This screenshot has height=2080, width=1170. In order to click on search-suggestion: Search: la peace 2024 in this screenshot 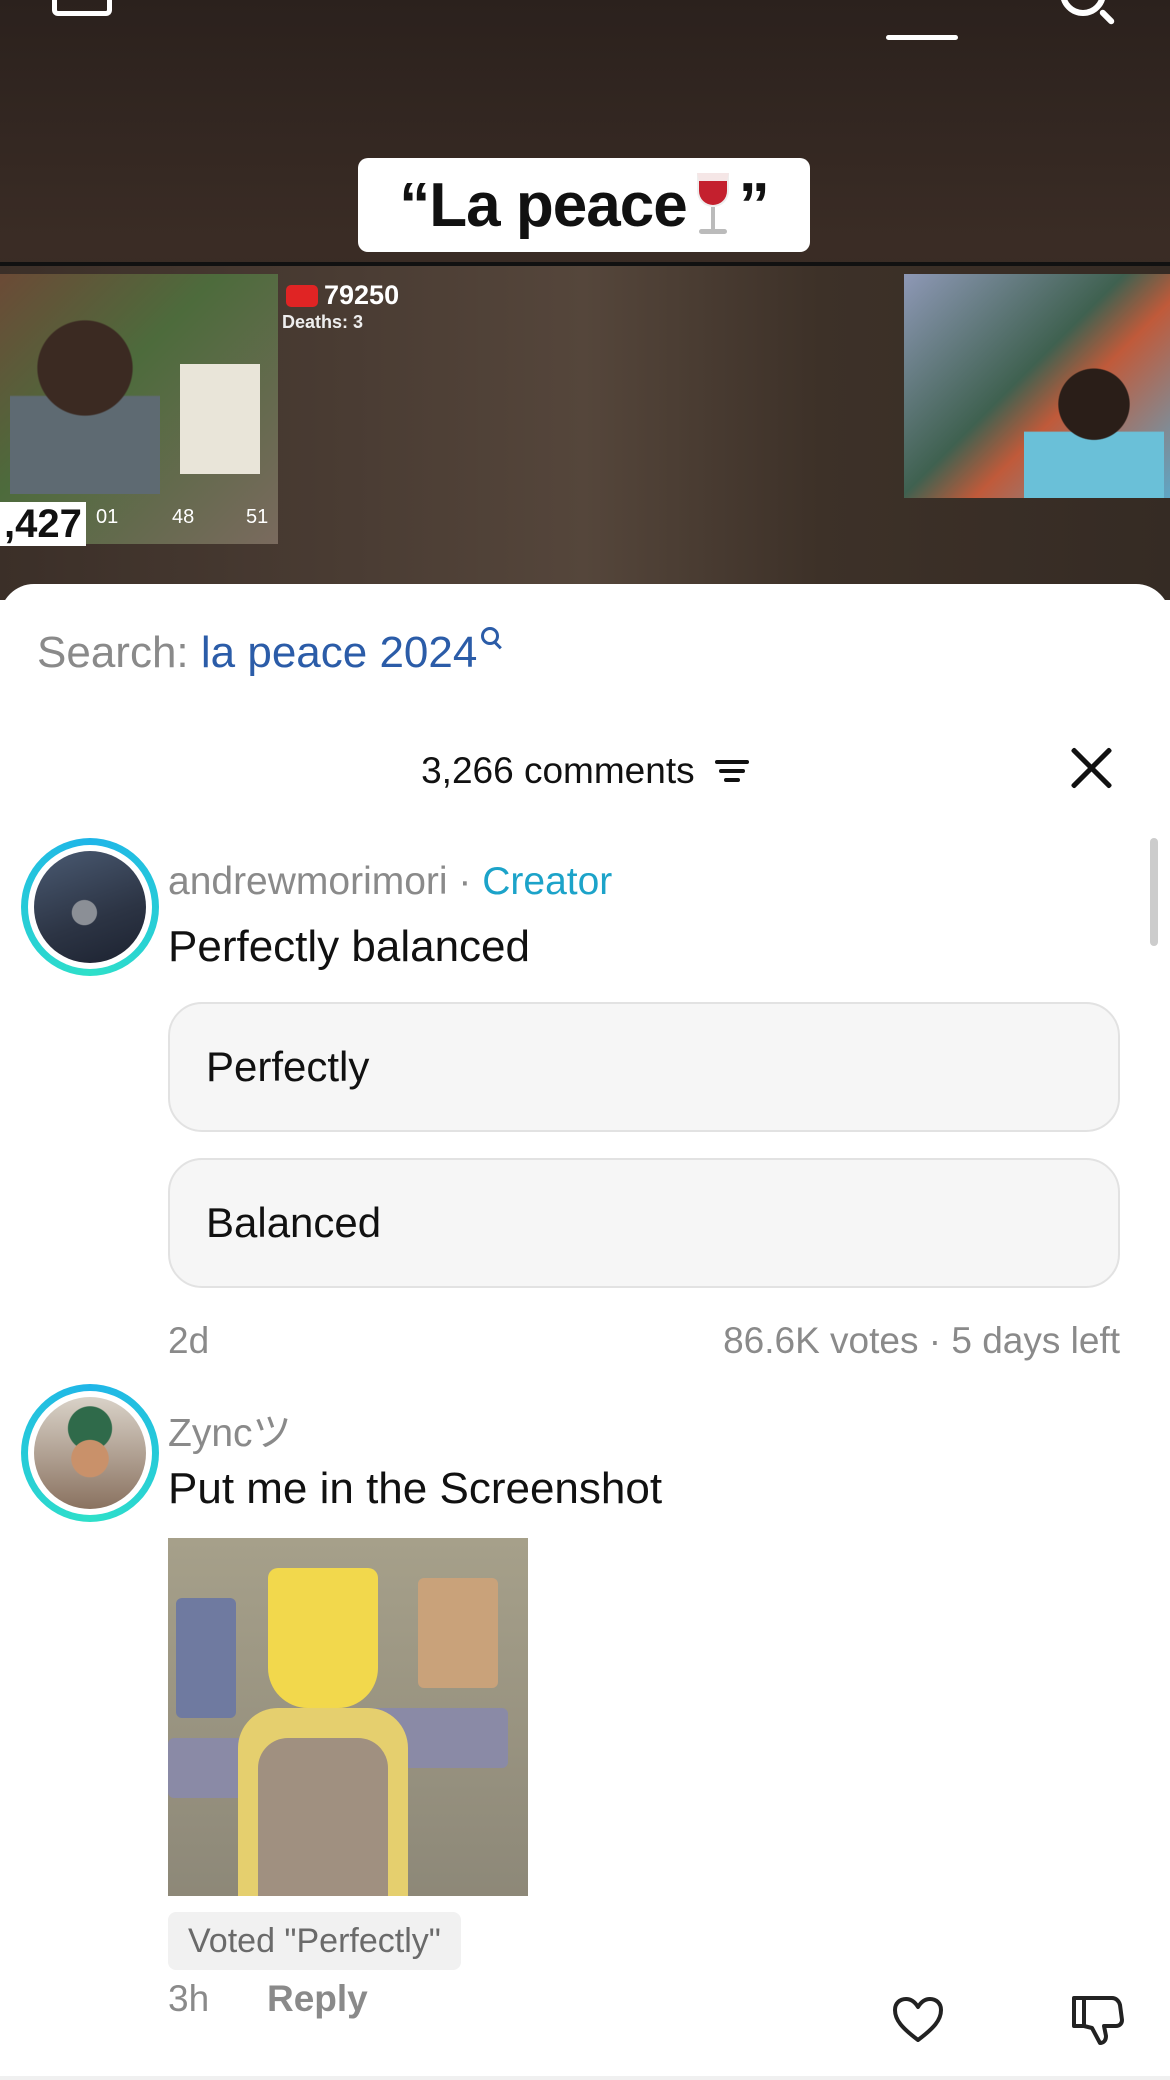, I will do `click(268, 652)`.